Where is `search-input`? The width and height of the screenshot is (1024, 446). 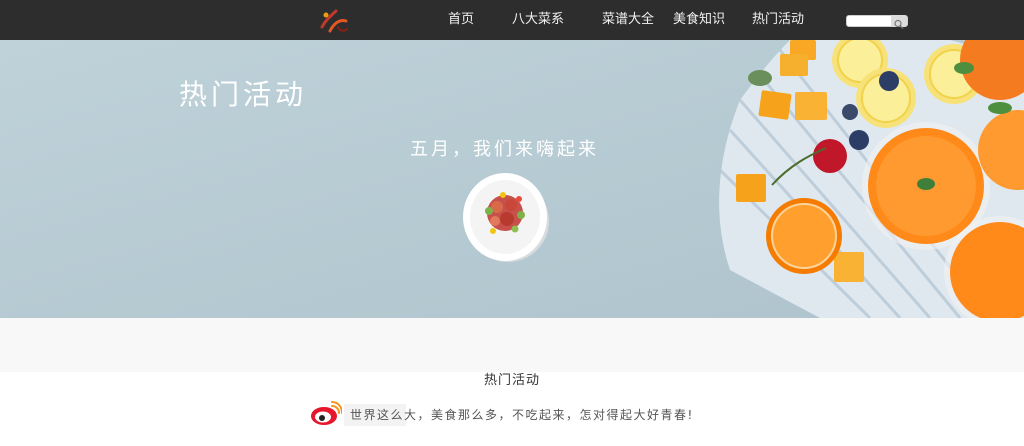 search-input is located at coordinates (877, 22).